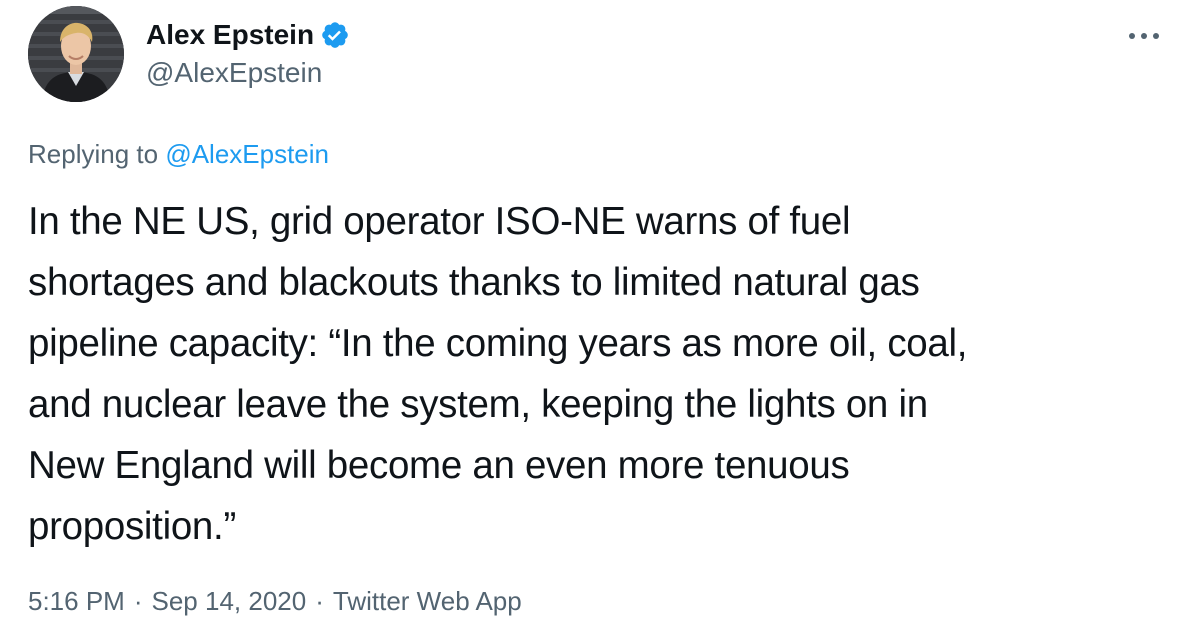  What do you see at coordinates (132, 526) in the screenshot?
I see `tweet-text-line: proposition.”` at bounding box center [132, 526].